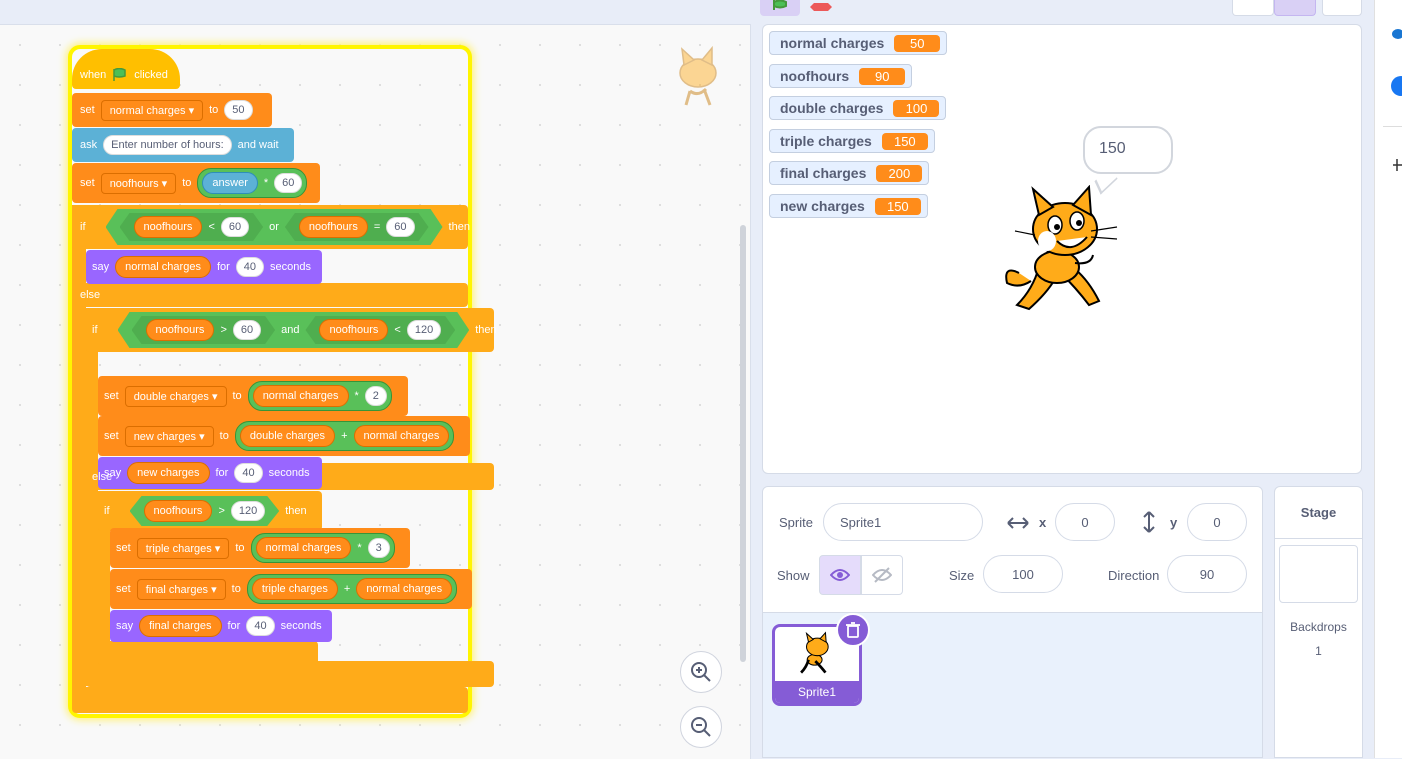 This screenshot has width=1402, height=759. I want to click on large-stage-button, so click(1295, 8).